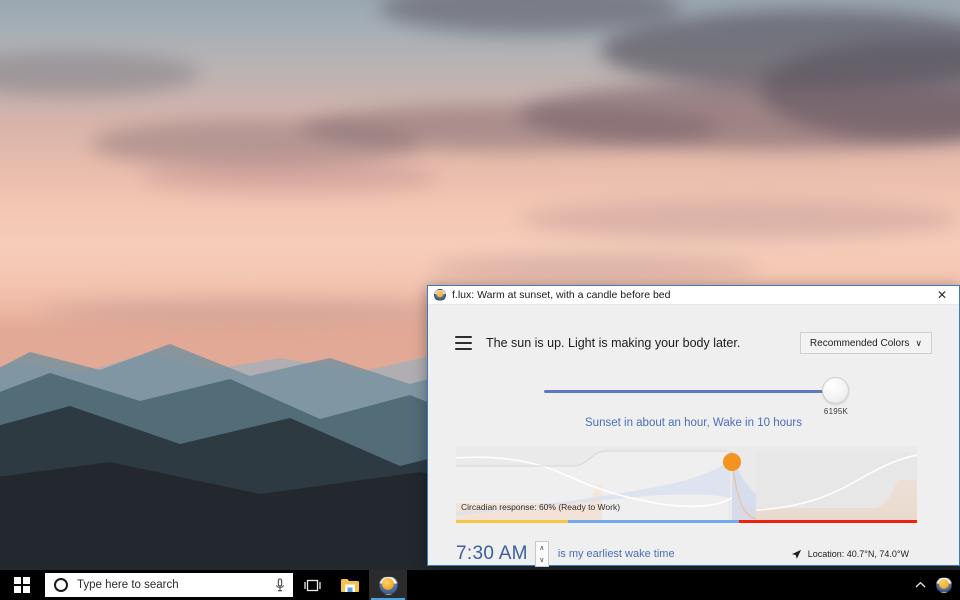 The width and height of the screenshot is (960, 600). What do you see at coordinates (942, 295) in the screenshot?
I see `close-icon: ✕` at bounding box center [942, 295].